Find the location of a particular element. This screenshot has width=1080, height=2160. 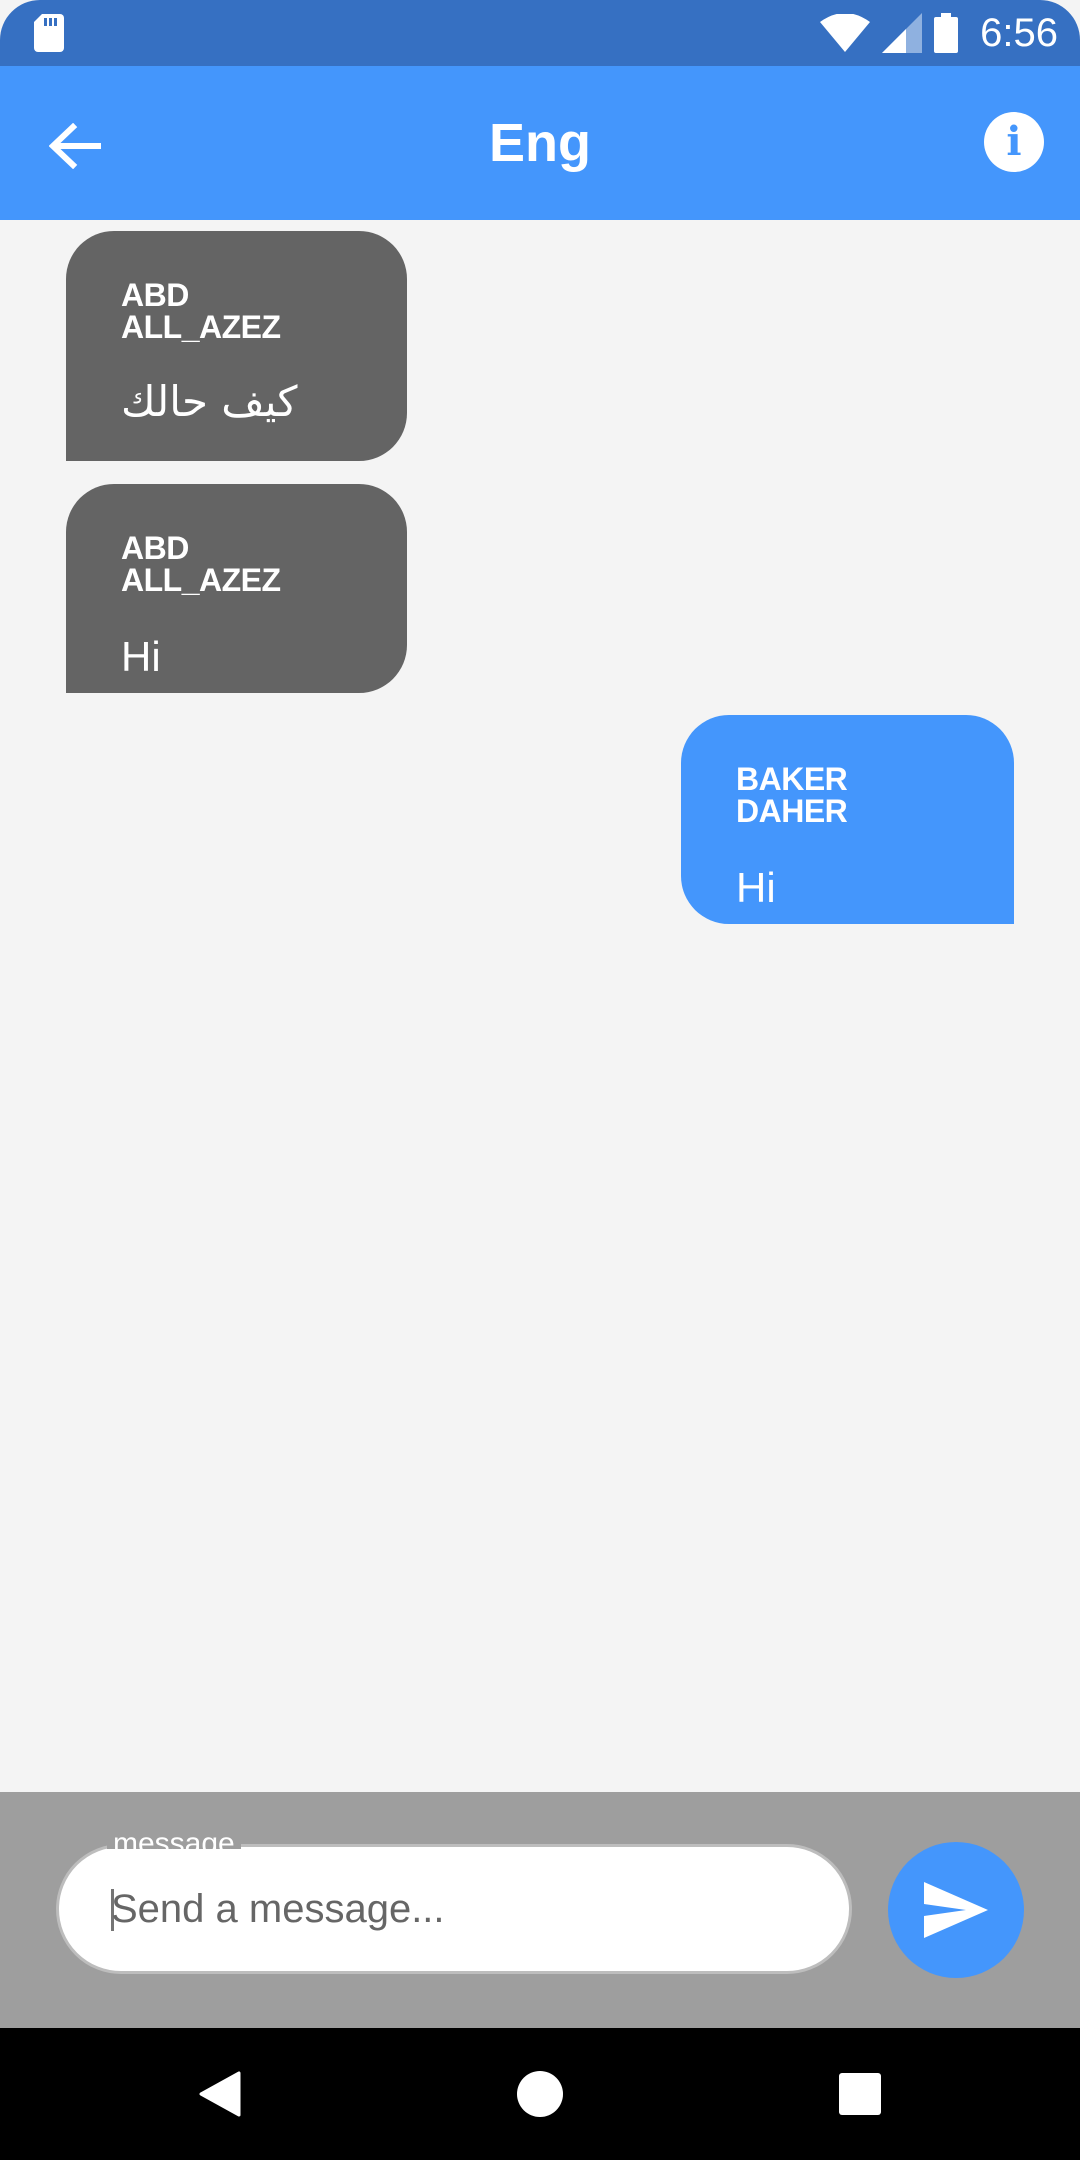

nav-recents-icon is located at coordinates (860, 2094).